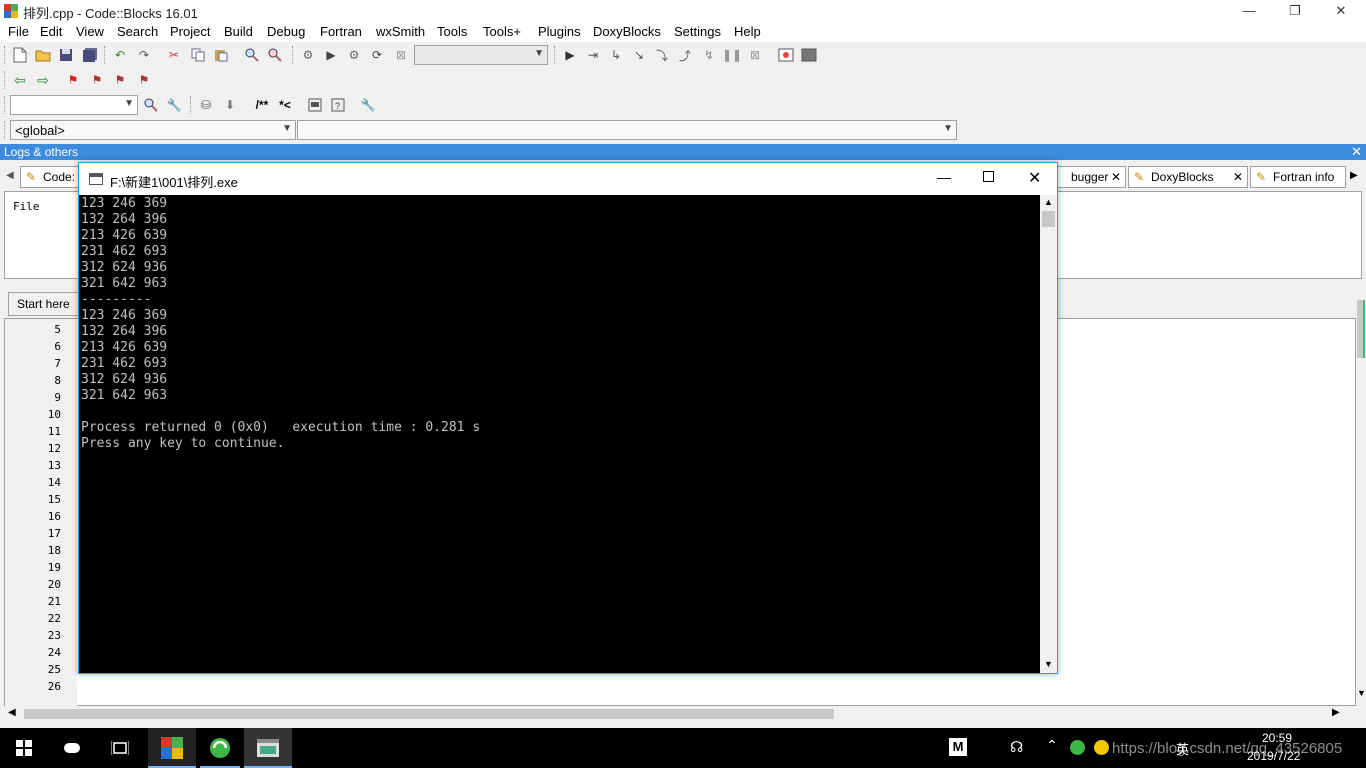 Image resolution: width=1366 pixels, height=768 pixels. I want to click on doxywizard-icon: ⛁, so click(206, 105).